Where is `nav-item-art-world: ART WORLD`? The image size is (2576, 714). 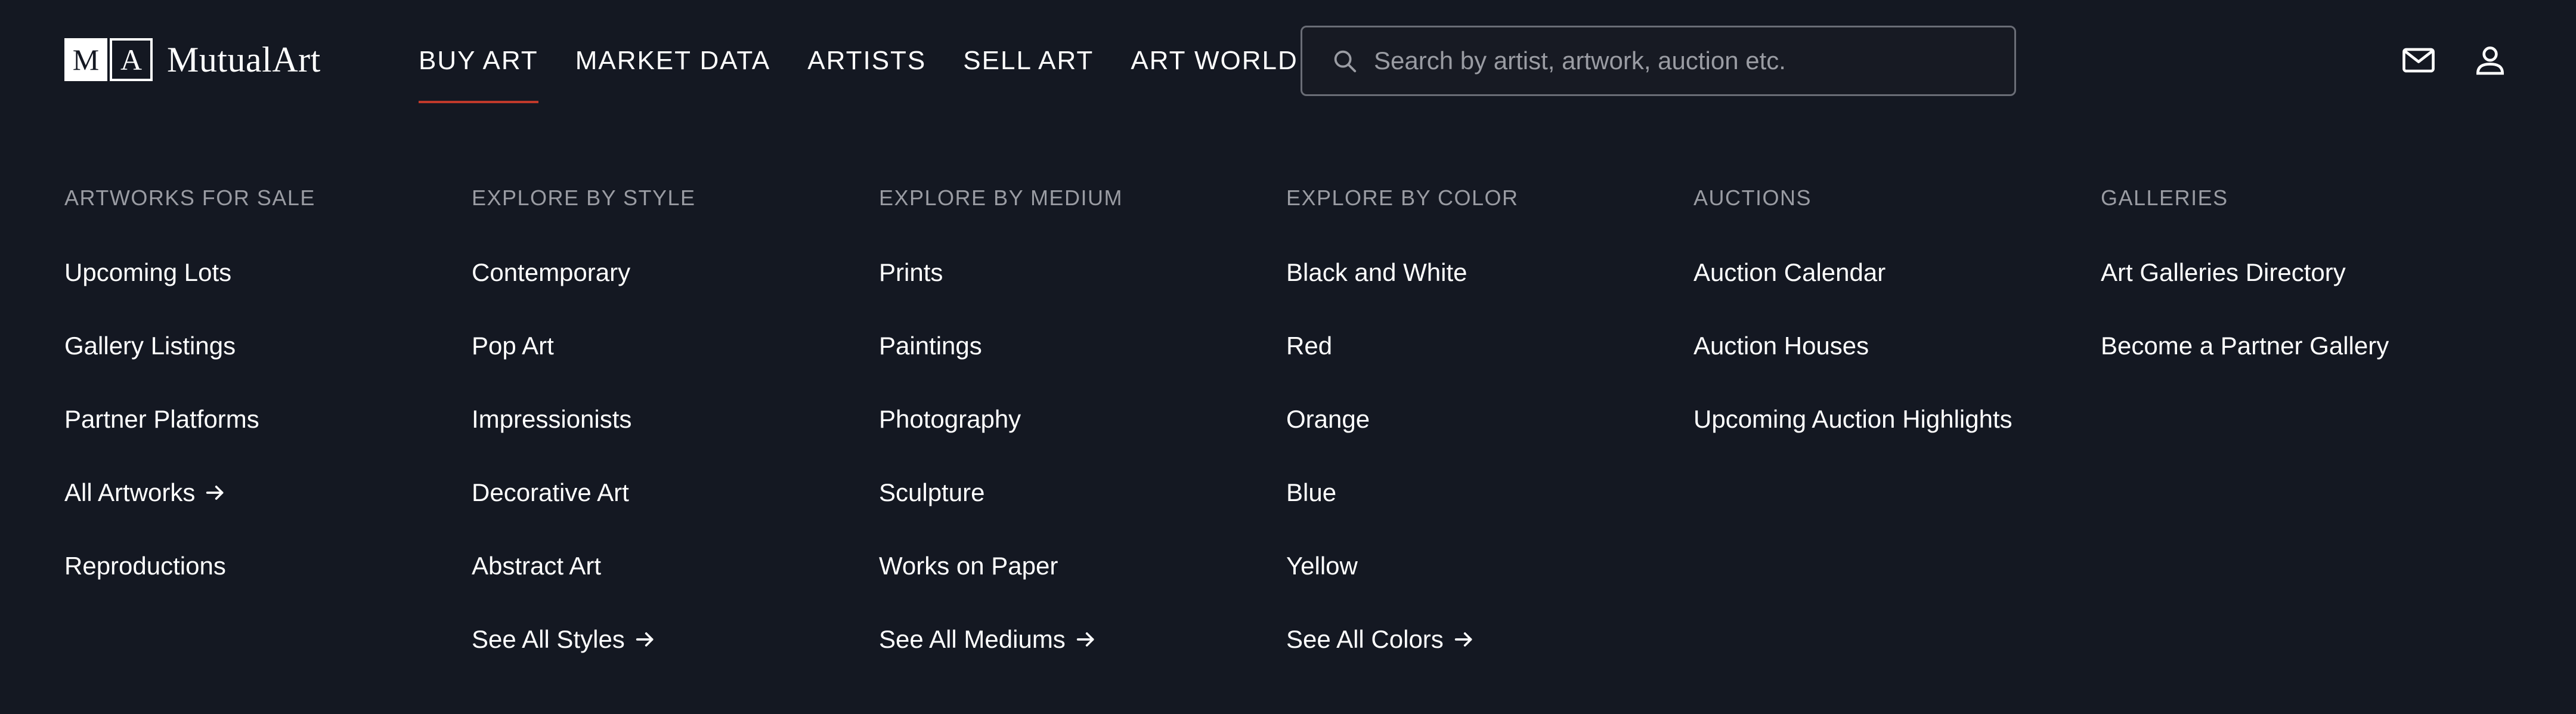 nav-item-art-world: ART WORLD is located at coordinates (1215, 73).